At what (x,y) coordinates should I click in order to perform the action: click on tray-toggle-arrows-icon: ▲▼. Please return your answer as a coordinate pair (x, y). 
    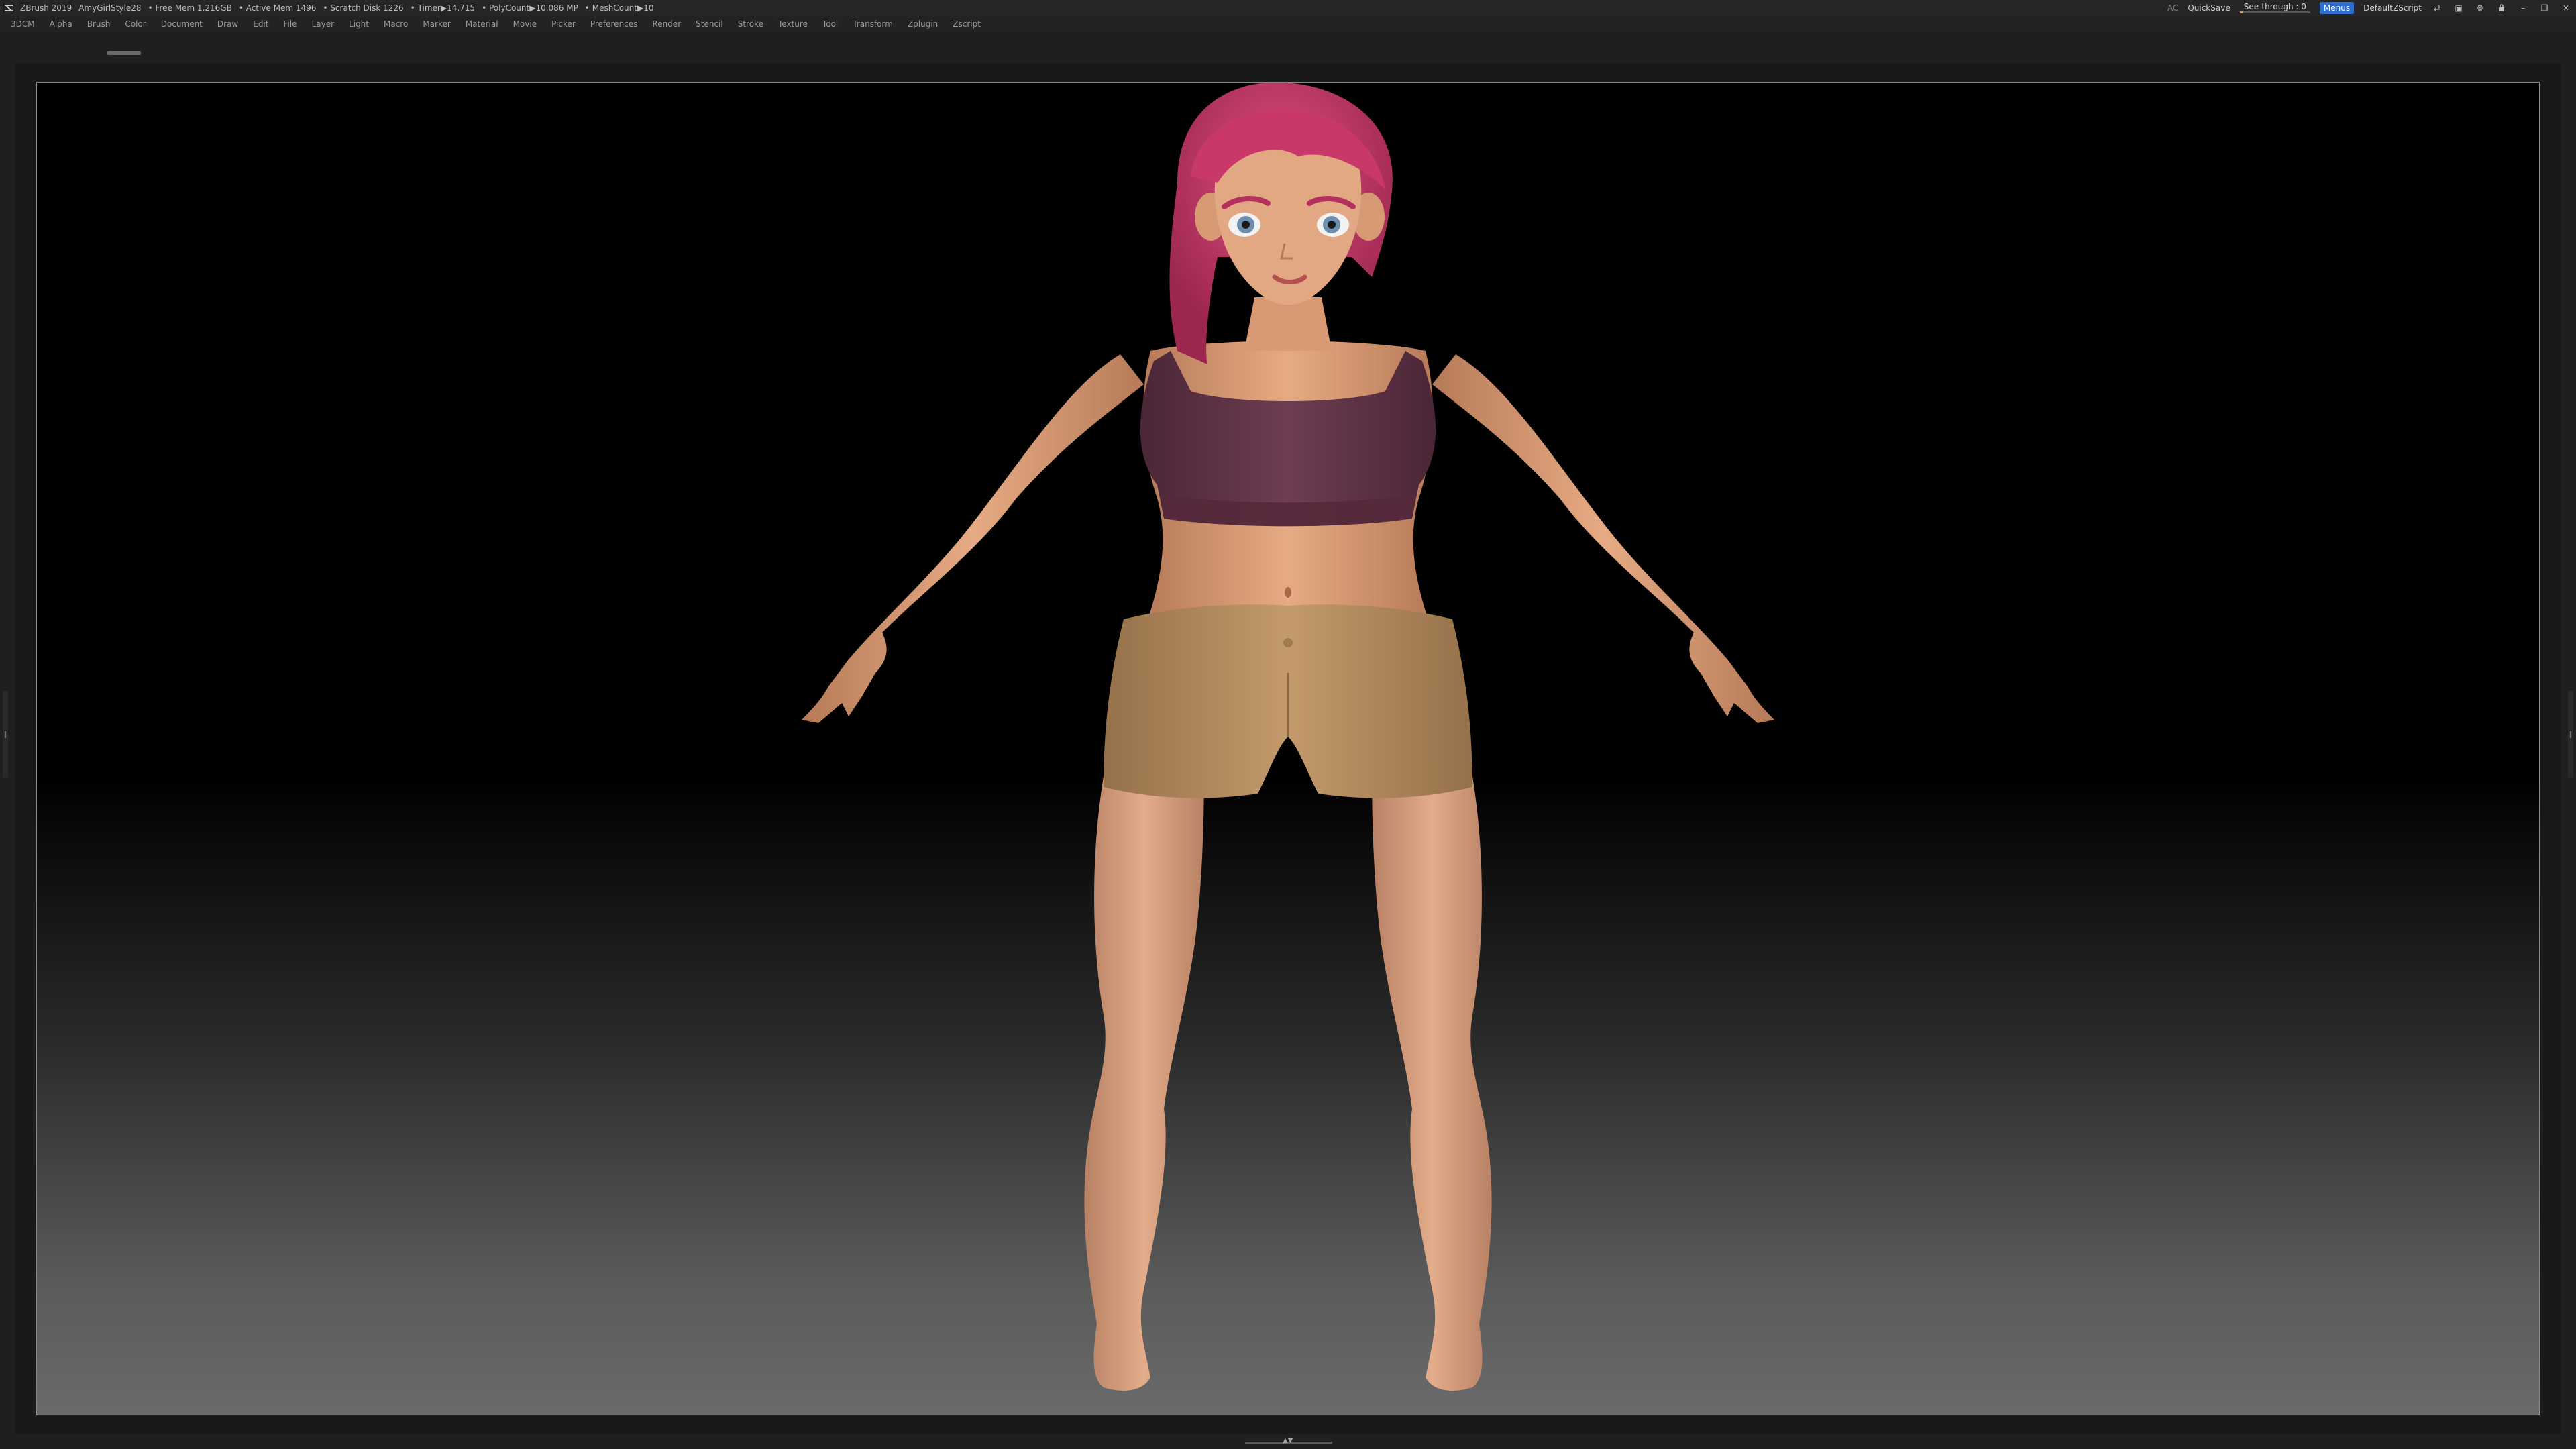
    Looking at the image, I should click on (1288, 1440).